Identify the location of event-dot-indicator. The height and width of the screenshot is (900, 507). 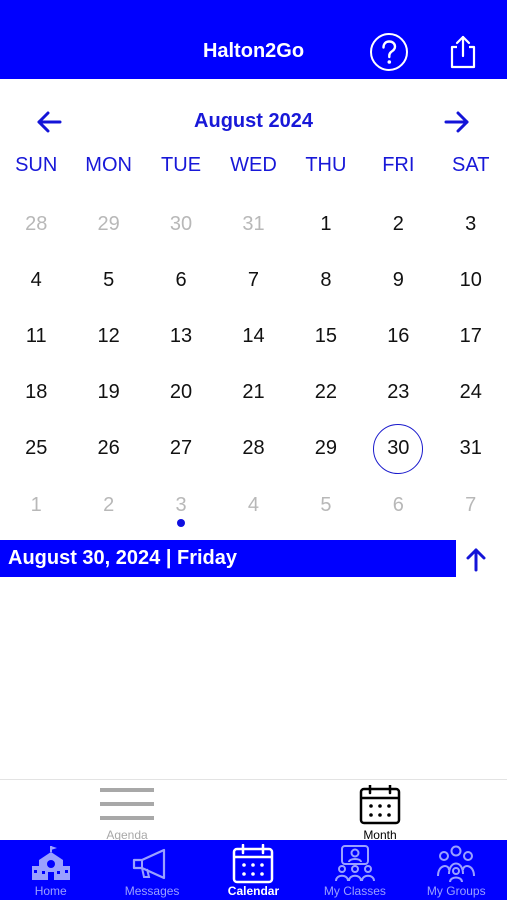
(181, 522).